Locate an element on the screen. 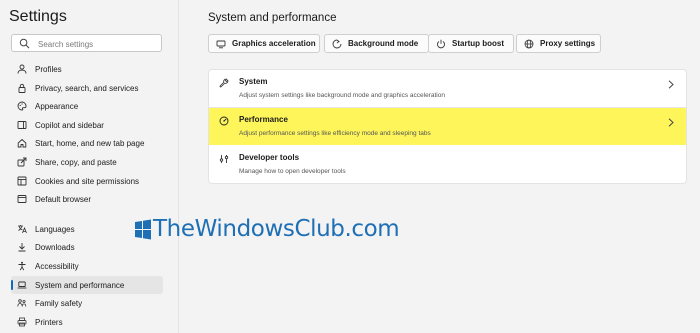 Image resolution: width=700 pixels, height=333 pixels. sidebar-item-label: Family safety is located at coordinates (59, 303).